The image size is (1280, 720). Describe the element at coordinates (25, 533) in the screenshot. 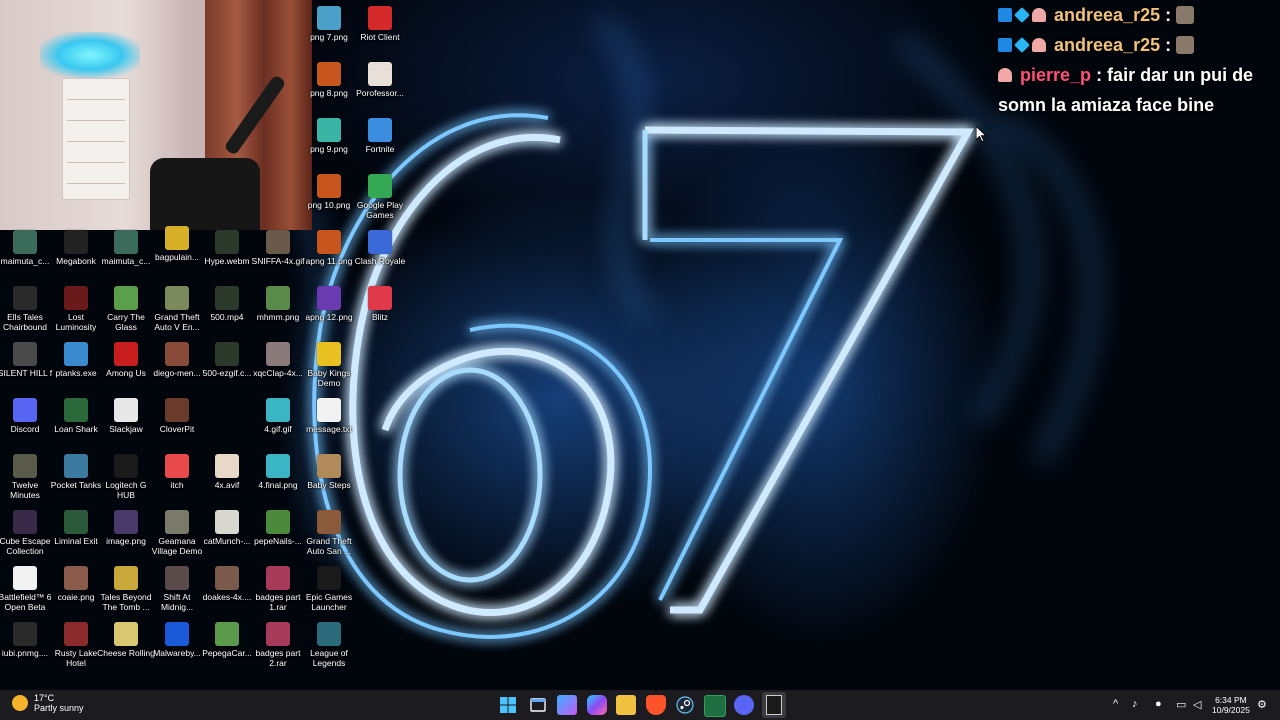

I see `desktop-icon-cube-escape-collection: Cube Escape Collection` at that location.